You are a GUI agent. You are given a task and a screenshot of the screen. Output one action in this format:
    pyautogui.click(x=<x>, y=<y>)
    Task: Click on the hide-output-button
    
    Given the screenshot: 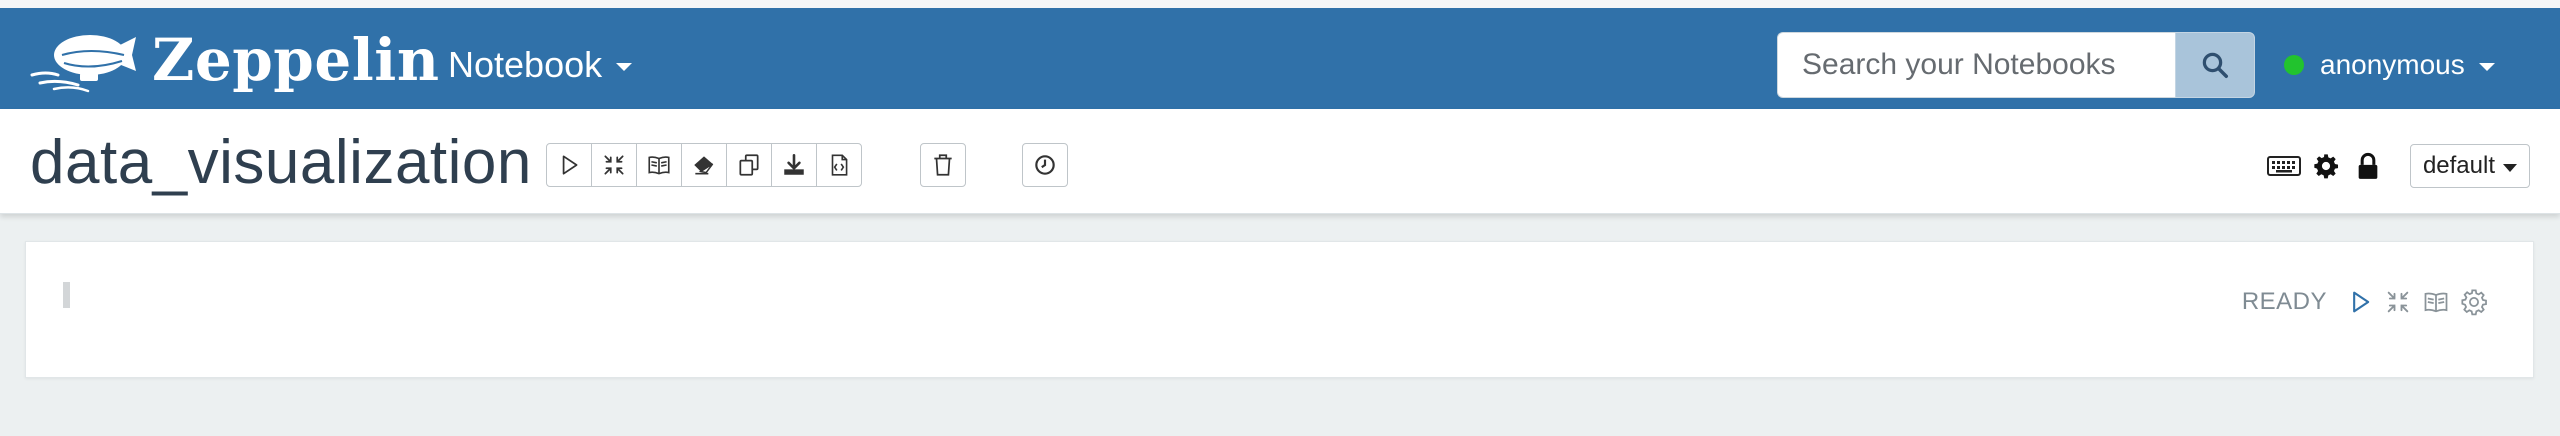 What is the action you would take?
    pyautogui.click(x=659, y=165)
    